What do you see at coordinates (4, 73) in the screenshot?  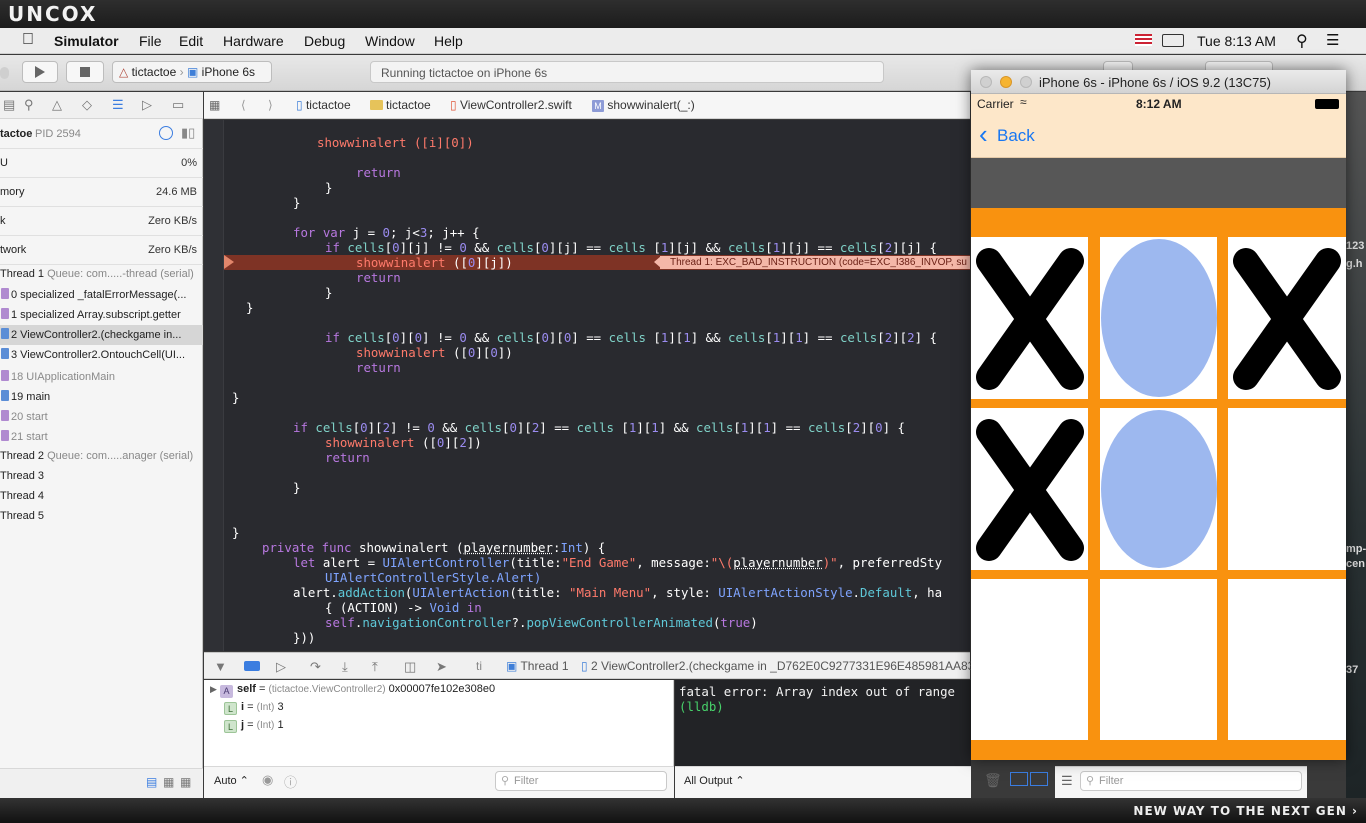 I see `window-control-icon` at bounding box center [4, 73].